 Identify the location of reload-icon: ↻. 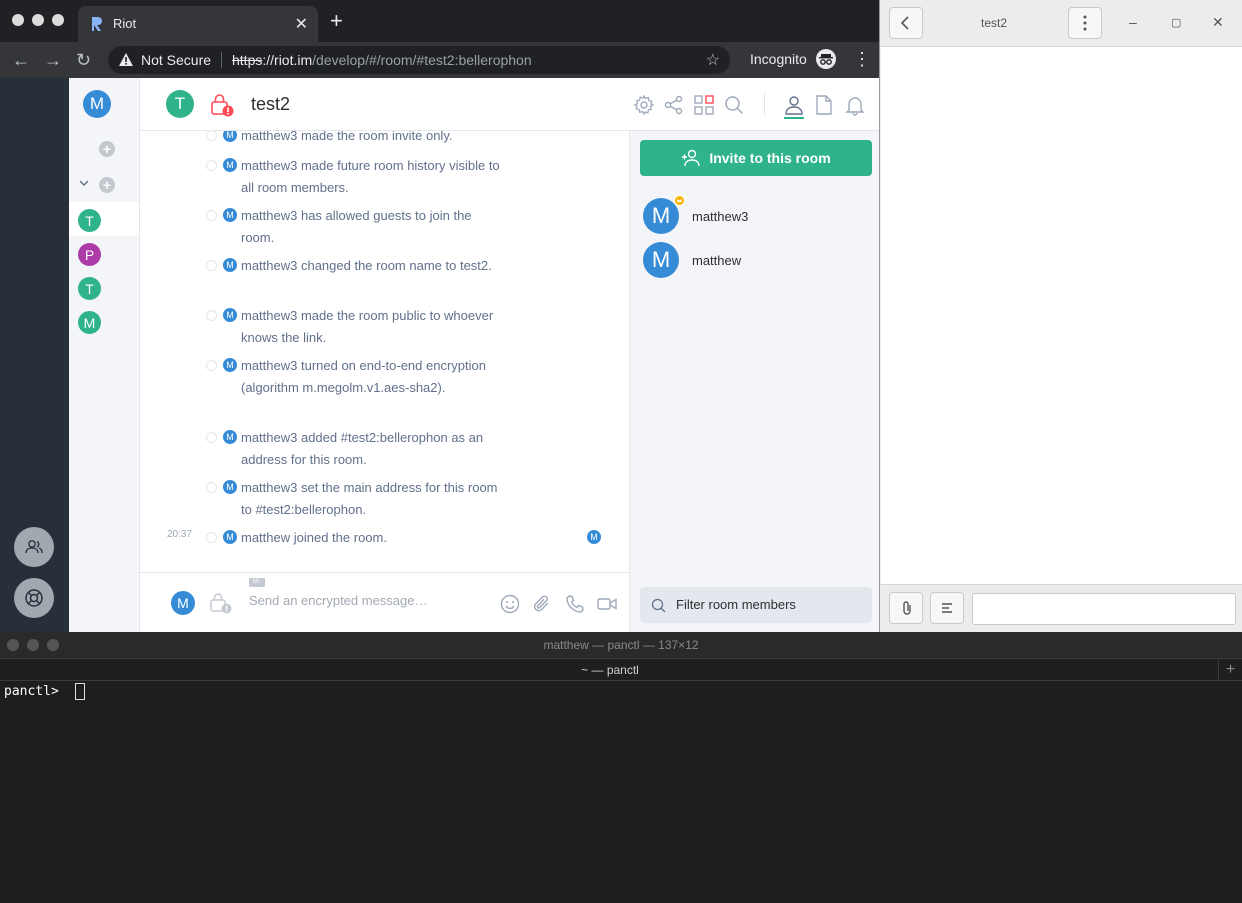
(83, 60).